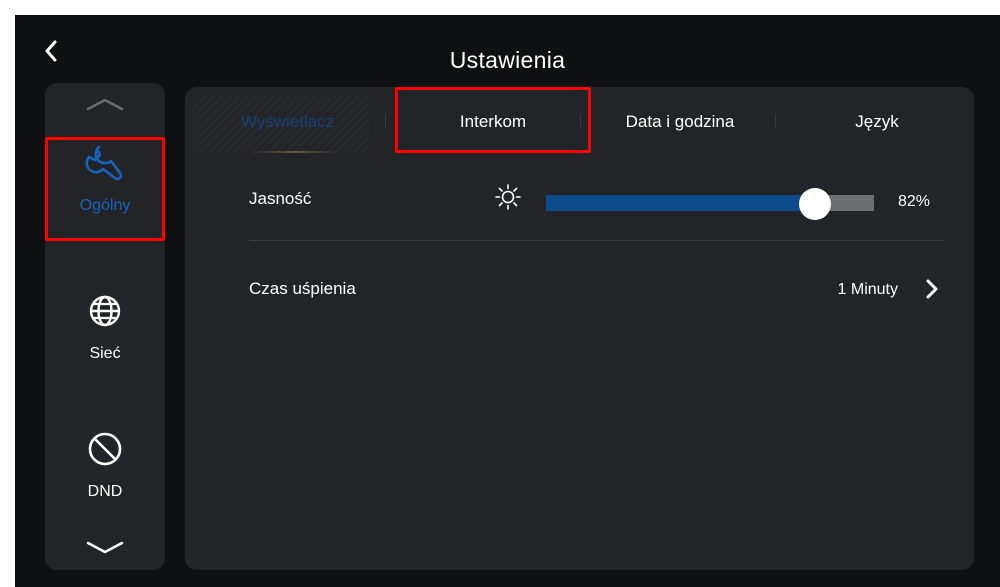 Image resolution: width=1000 pixels, height=587 pixels. What do you see at coordinates (508, 197) in the screenshot?
I see `sun-icon` at bounding box center [508, 197].